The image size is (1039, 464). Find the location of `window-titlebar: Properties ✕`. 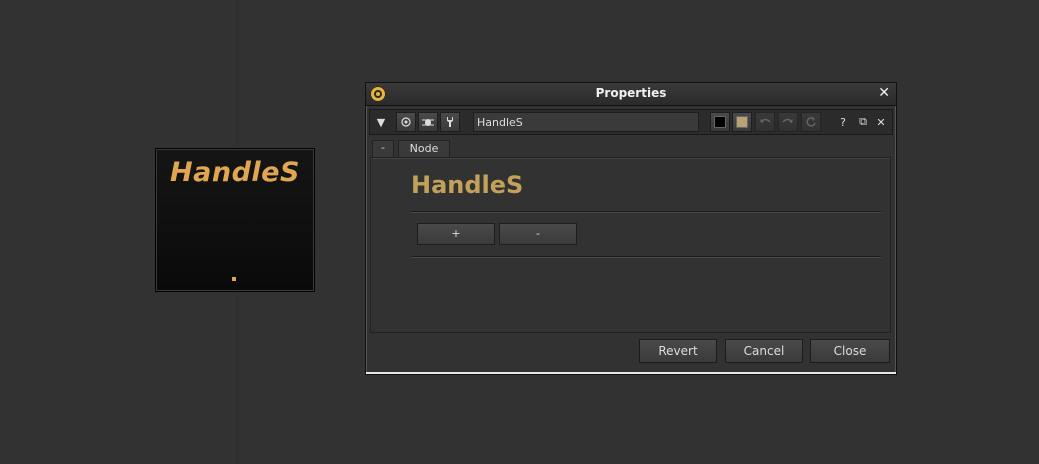

window-titlebar: Properties ✕ is located at coordinates (631, 94).